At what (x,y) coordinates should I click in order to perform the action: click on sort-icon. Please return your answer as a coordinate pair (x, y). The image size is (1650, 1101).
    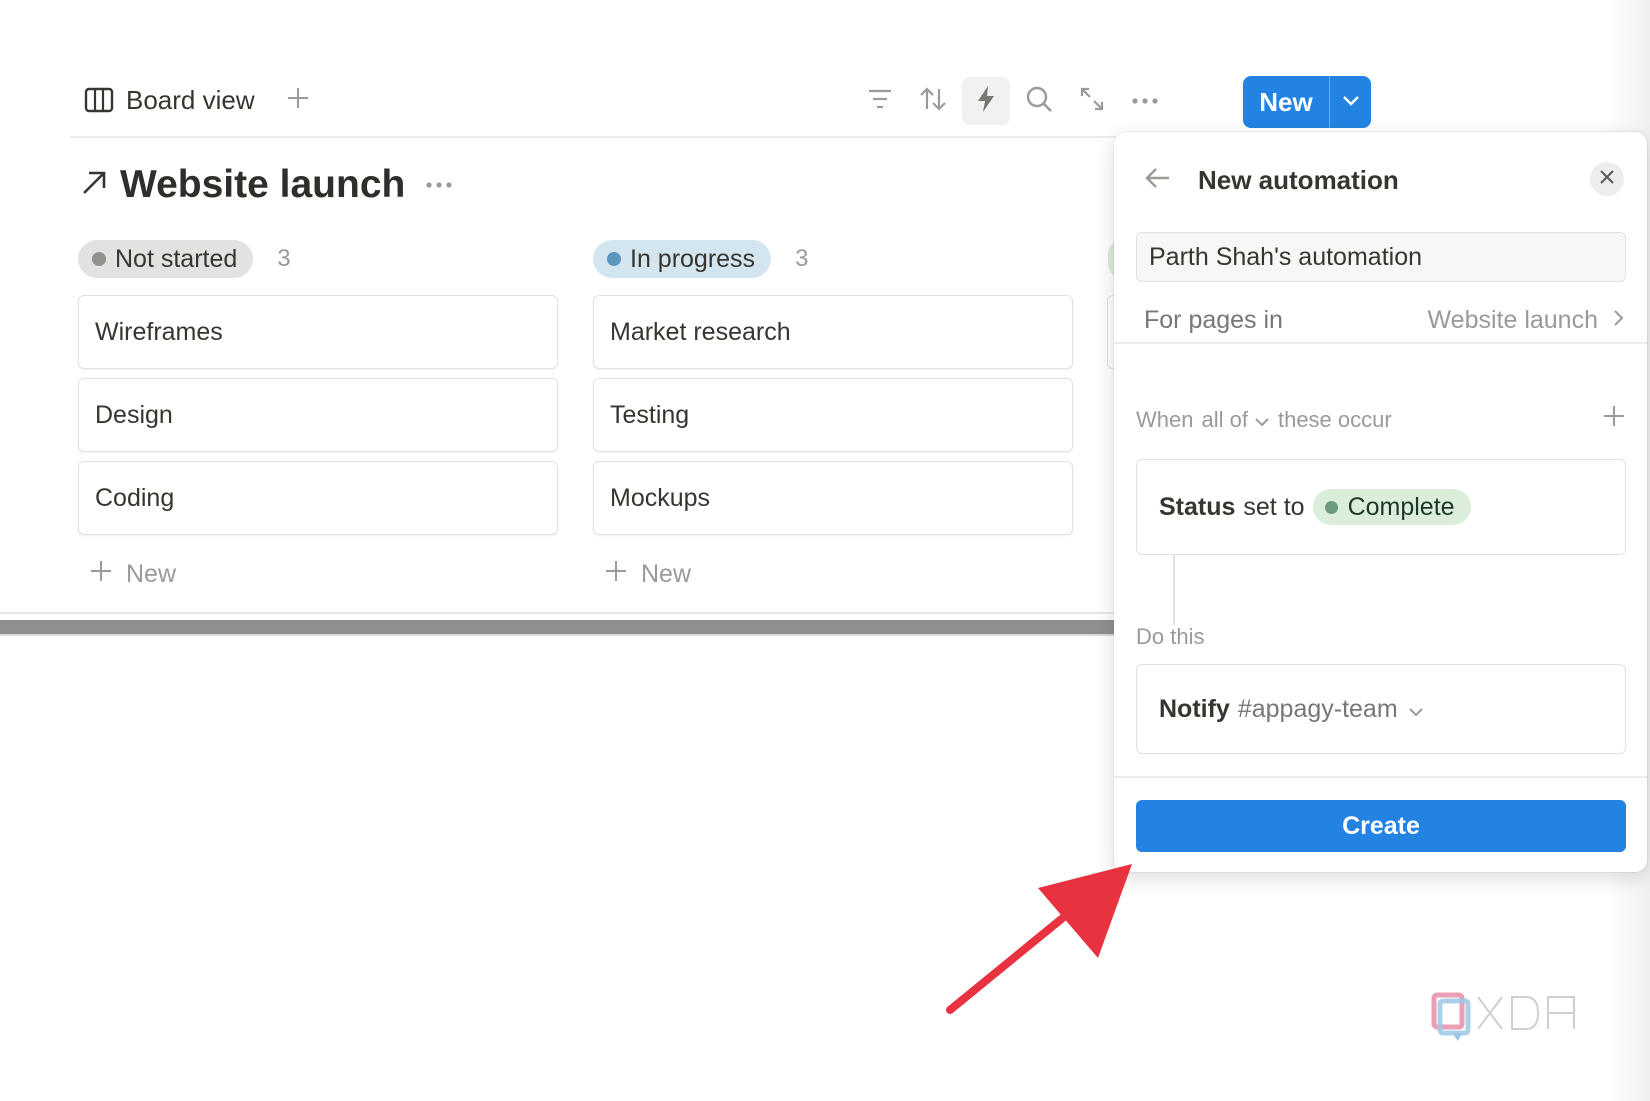
    Looking at the image, I should click on (933, 101).